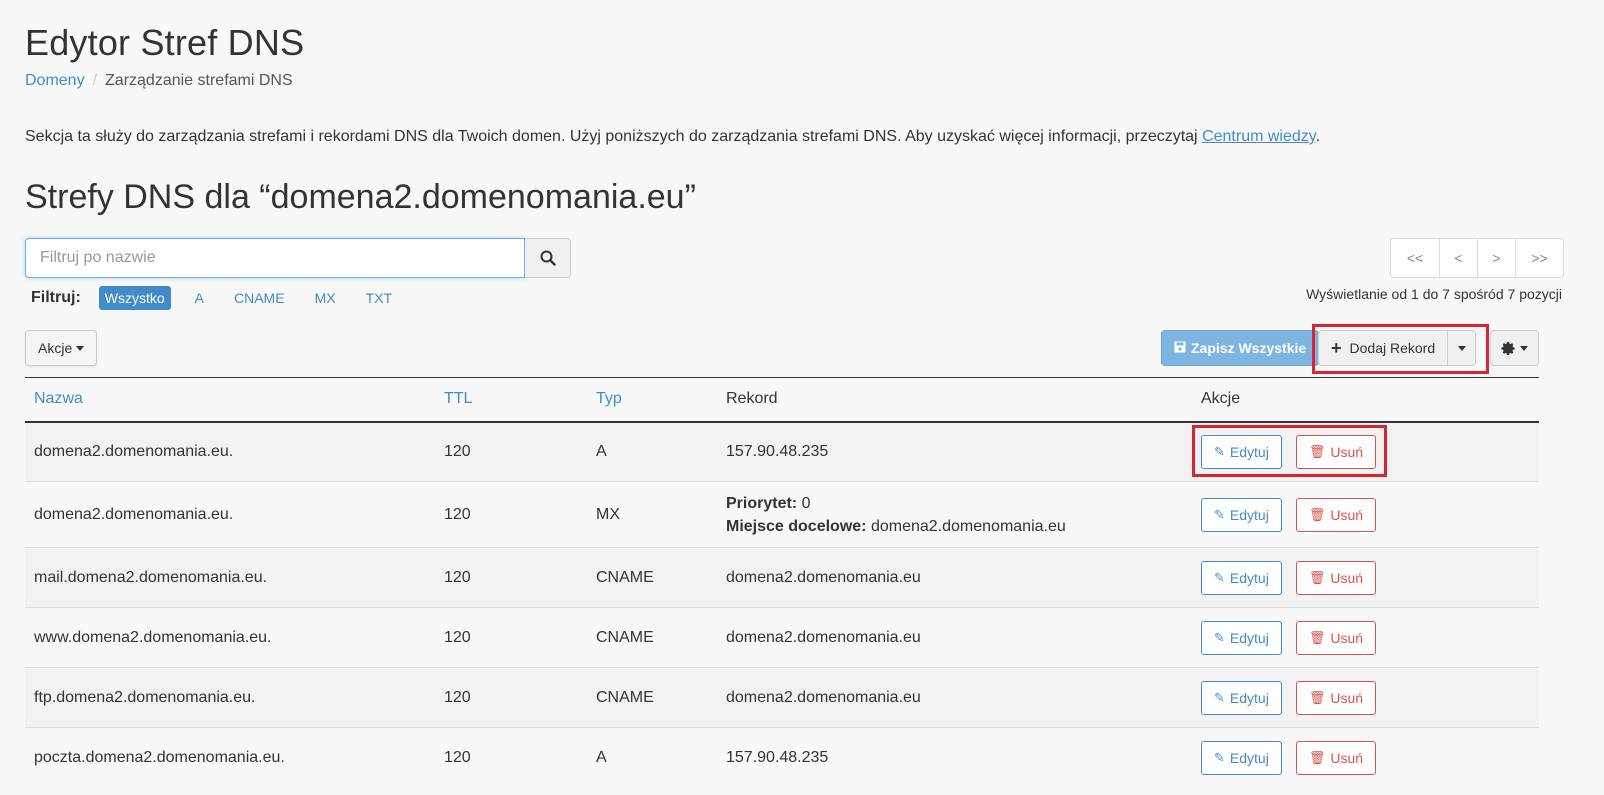  Describe the element at coordinates (796, 526) in the screenshot. I see `mx-target-label: Miejsce docelowe:` at that location.